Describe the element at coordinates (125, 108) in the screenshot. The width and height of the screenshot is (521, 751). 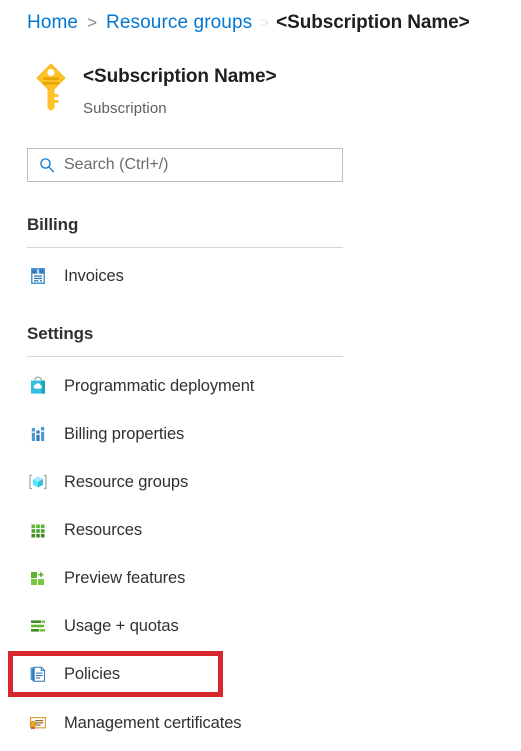
I see `page-subtitle: Subscription` at that location.